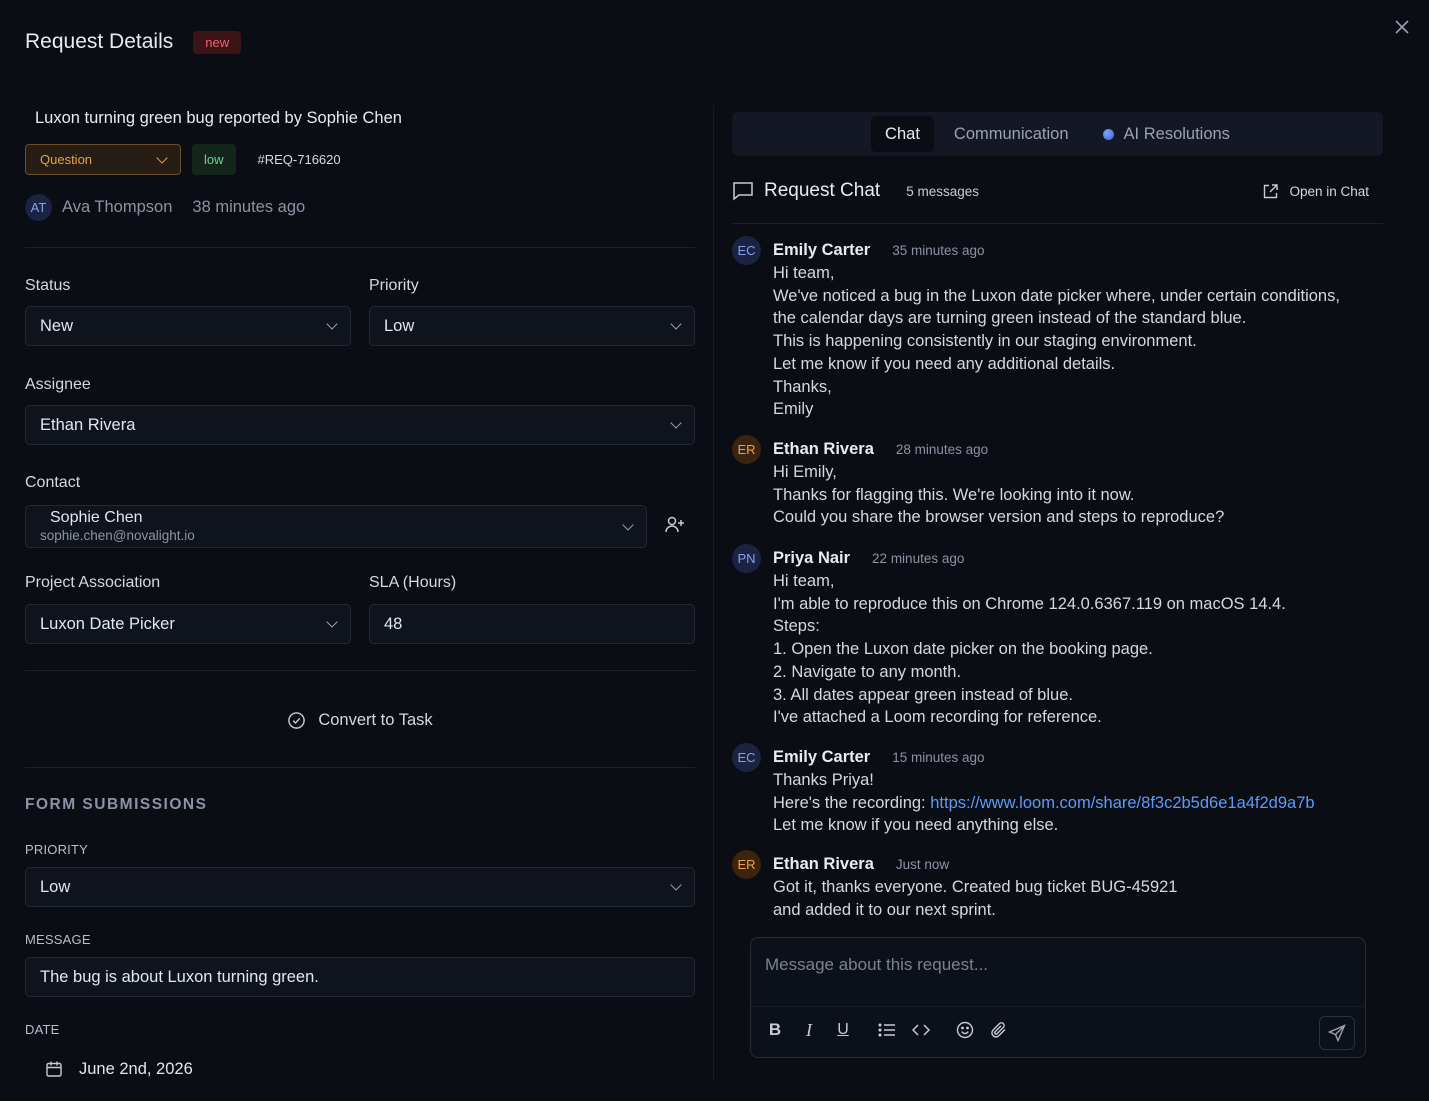 Image resolution: width=1429 pixels, height=1101 pixels. What do you see at coordinates (360, 425) in the screenshot?
I see `assignee-select: Ethan Rivera` at bounding box center [360, 425].